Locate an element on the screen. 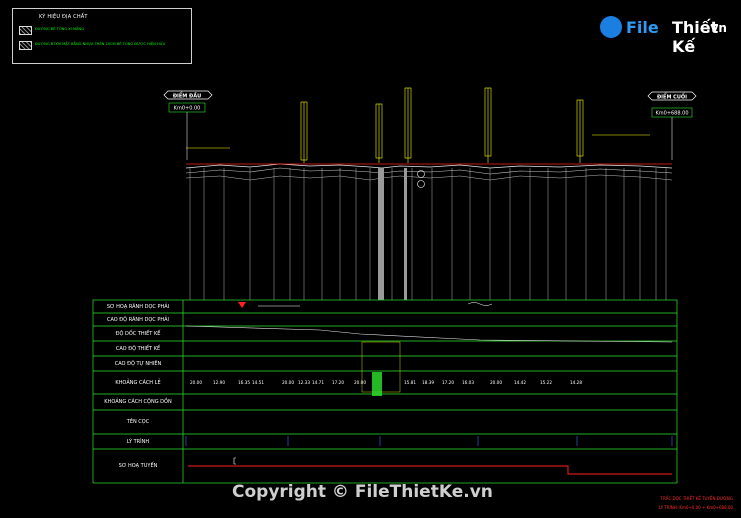 The height and width of the screenshot is (518, 741). table-row-label: CAO ĐỘ TỰ NHIÊN is located at coordinates (138, 363).